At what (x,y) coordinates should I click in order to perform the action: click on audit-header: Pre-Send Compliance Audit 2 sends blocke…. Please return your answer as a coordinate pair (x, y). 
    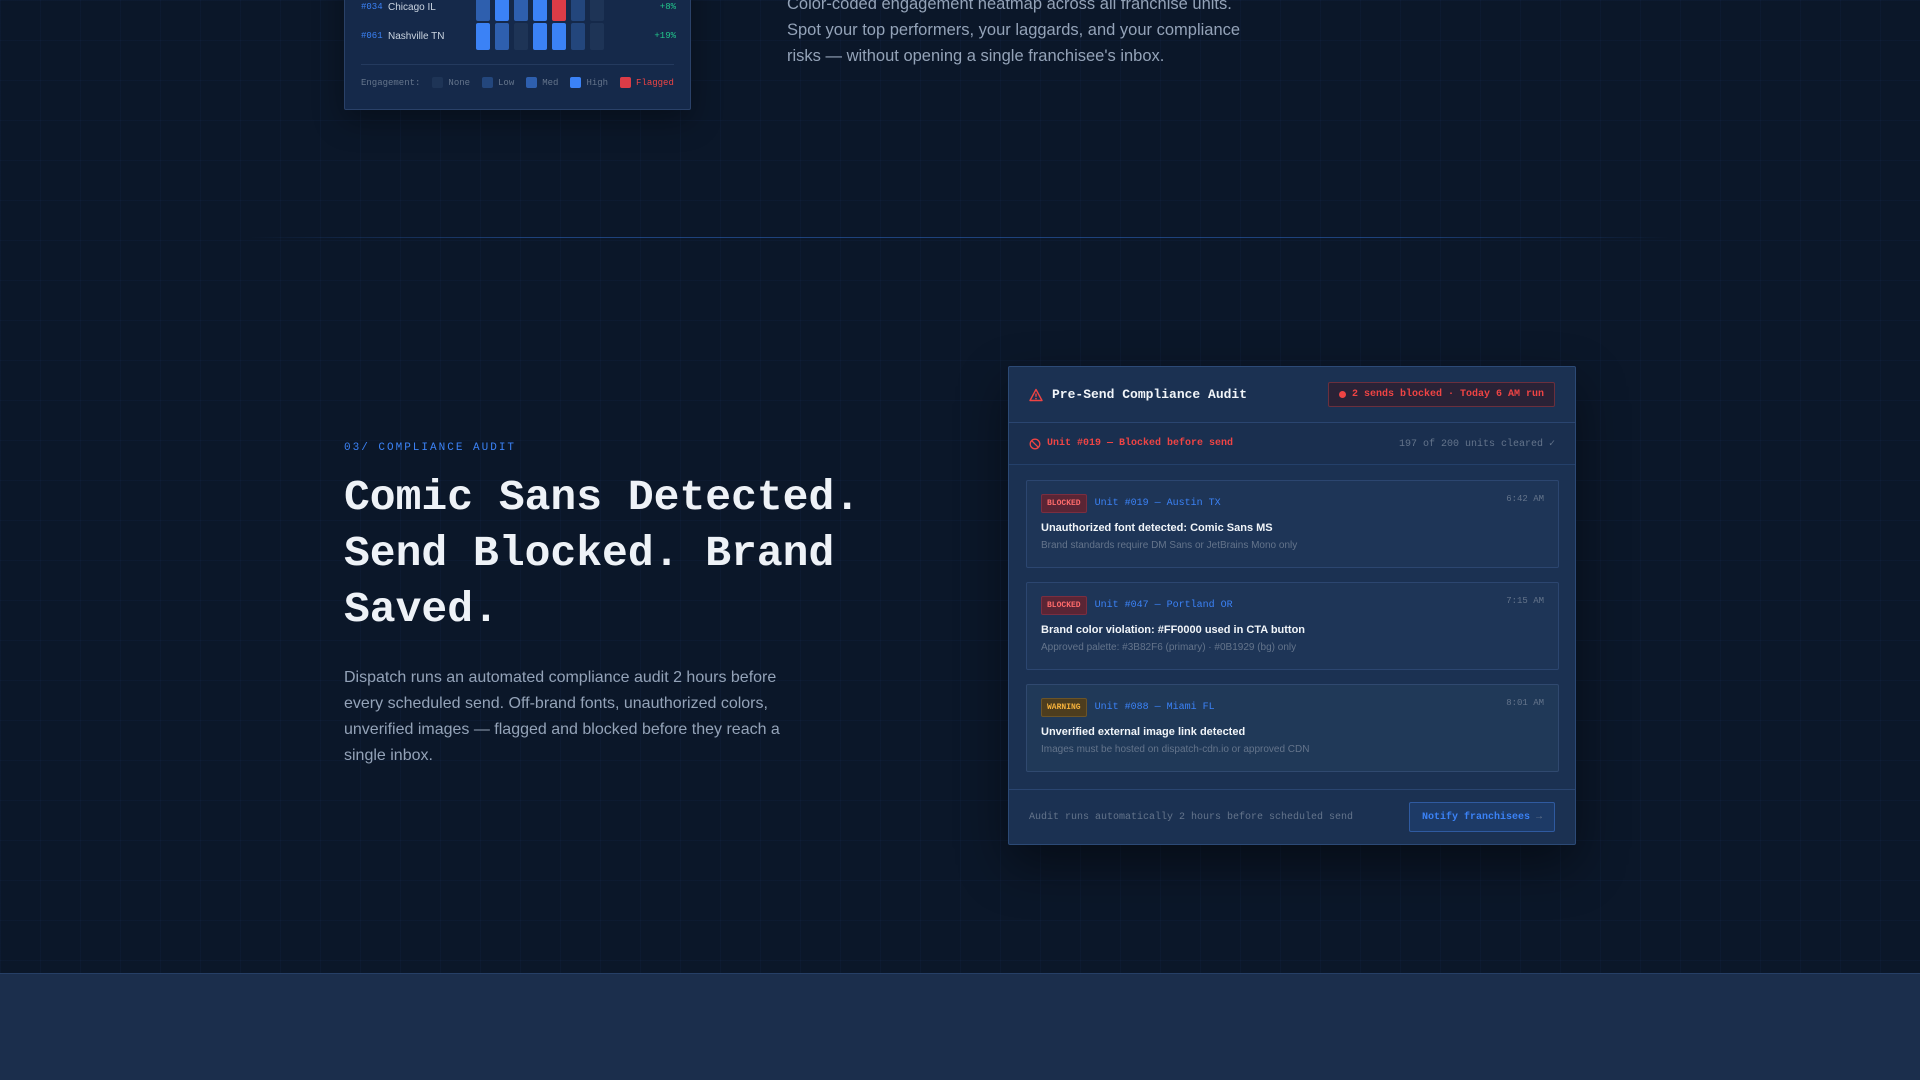
    Looking at the image, I should click on (1292, 395).